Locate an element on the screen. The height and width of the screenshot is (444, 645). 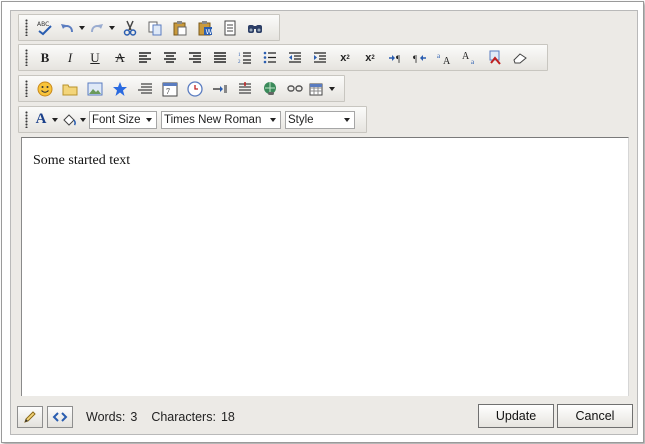
svg-text: 1 is located at coordinates (239, 55).